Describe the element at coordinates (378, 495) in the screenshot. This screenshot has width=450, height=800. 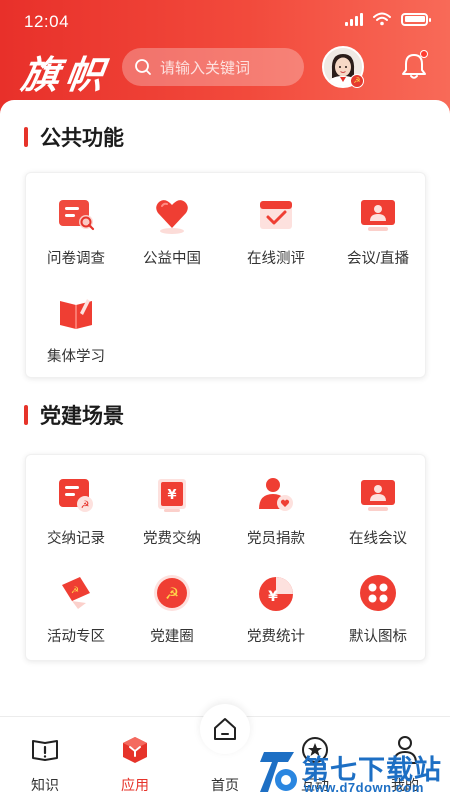
I see `online-meeting-icon` at that location.